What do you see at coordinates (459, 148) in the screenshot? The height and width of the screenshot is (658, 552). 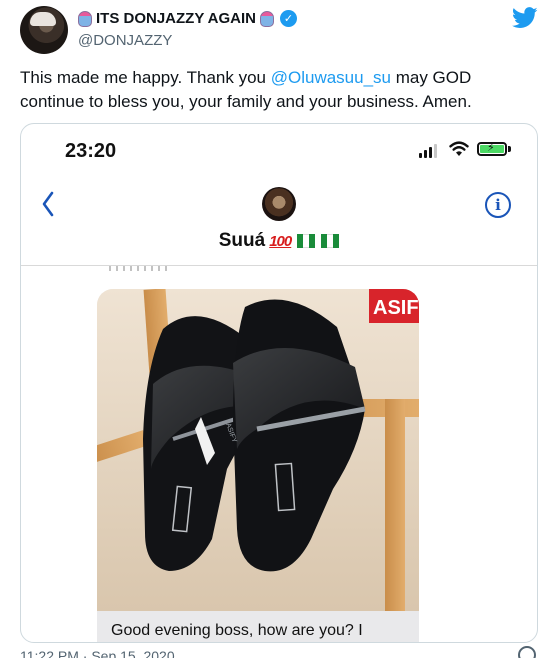 I see `wifi-icon` at bounding box center [459, 148].